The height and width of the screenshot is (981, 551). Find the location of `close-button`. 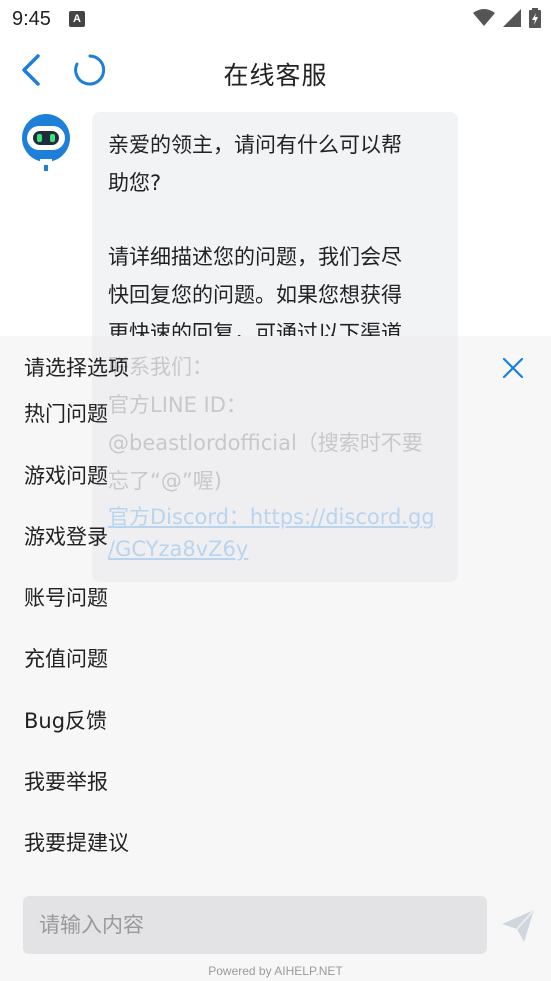

close-button is located at coordinates (513, 368).